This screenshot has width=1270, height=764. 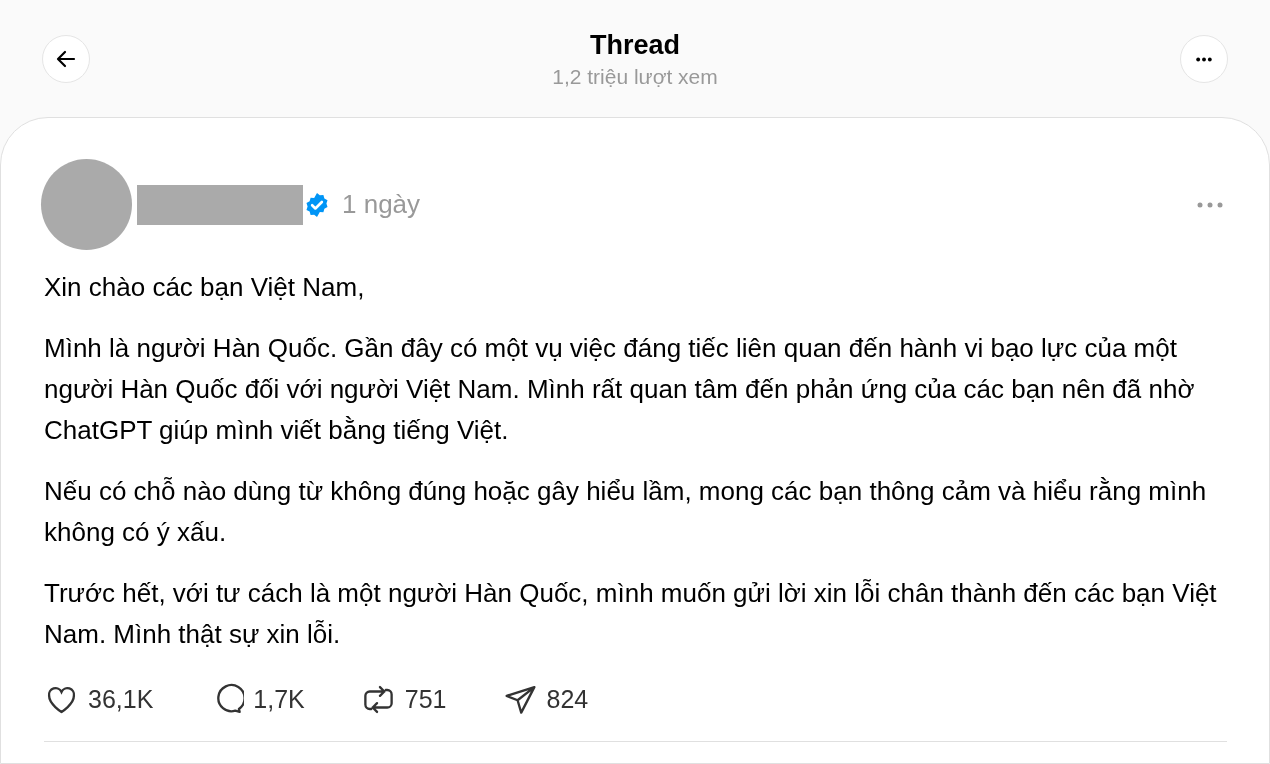 What do you see at coordinates (66, 59) in the screenshot?
I see `back-button` at bounding box center [66, 59].